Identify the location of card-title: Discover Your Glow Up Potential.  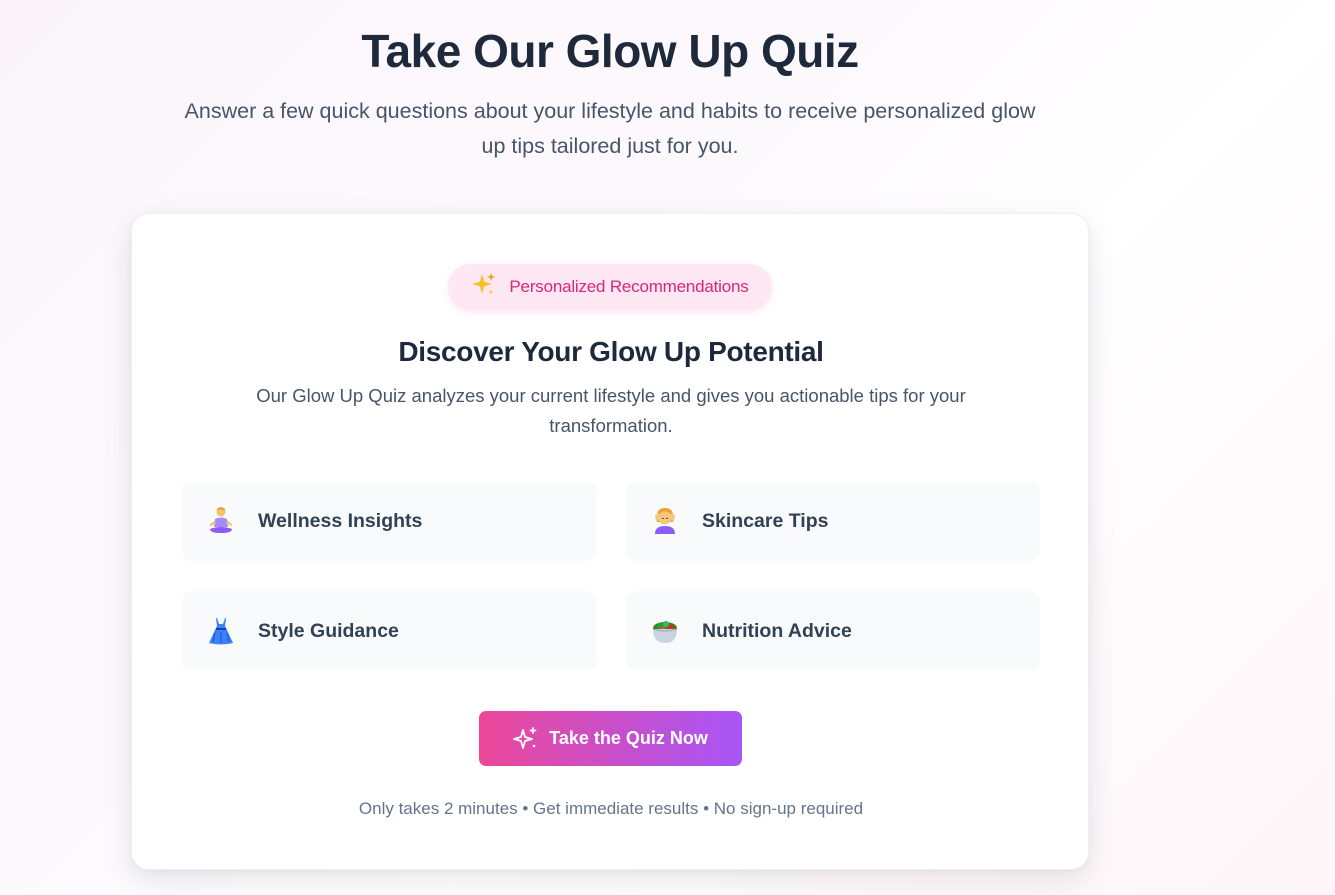
(611, 351).